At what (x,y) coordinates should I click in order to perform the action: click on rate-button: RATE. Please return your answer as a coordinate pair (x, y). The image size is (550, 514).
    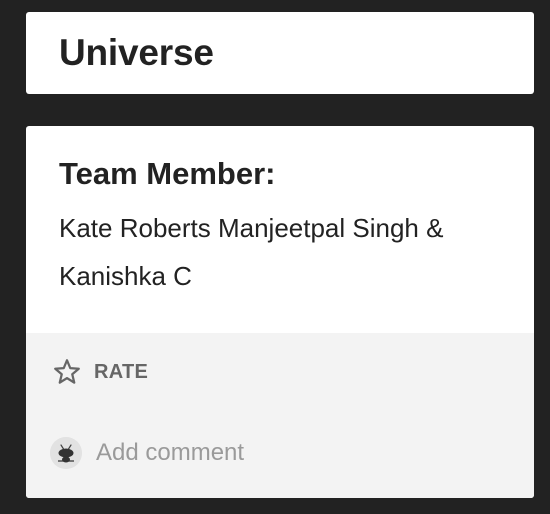
    Looking at the image, I should click on (100, 372).